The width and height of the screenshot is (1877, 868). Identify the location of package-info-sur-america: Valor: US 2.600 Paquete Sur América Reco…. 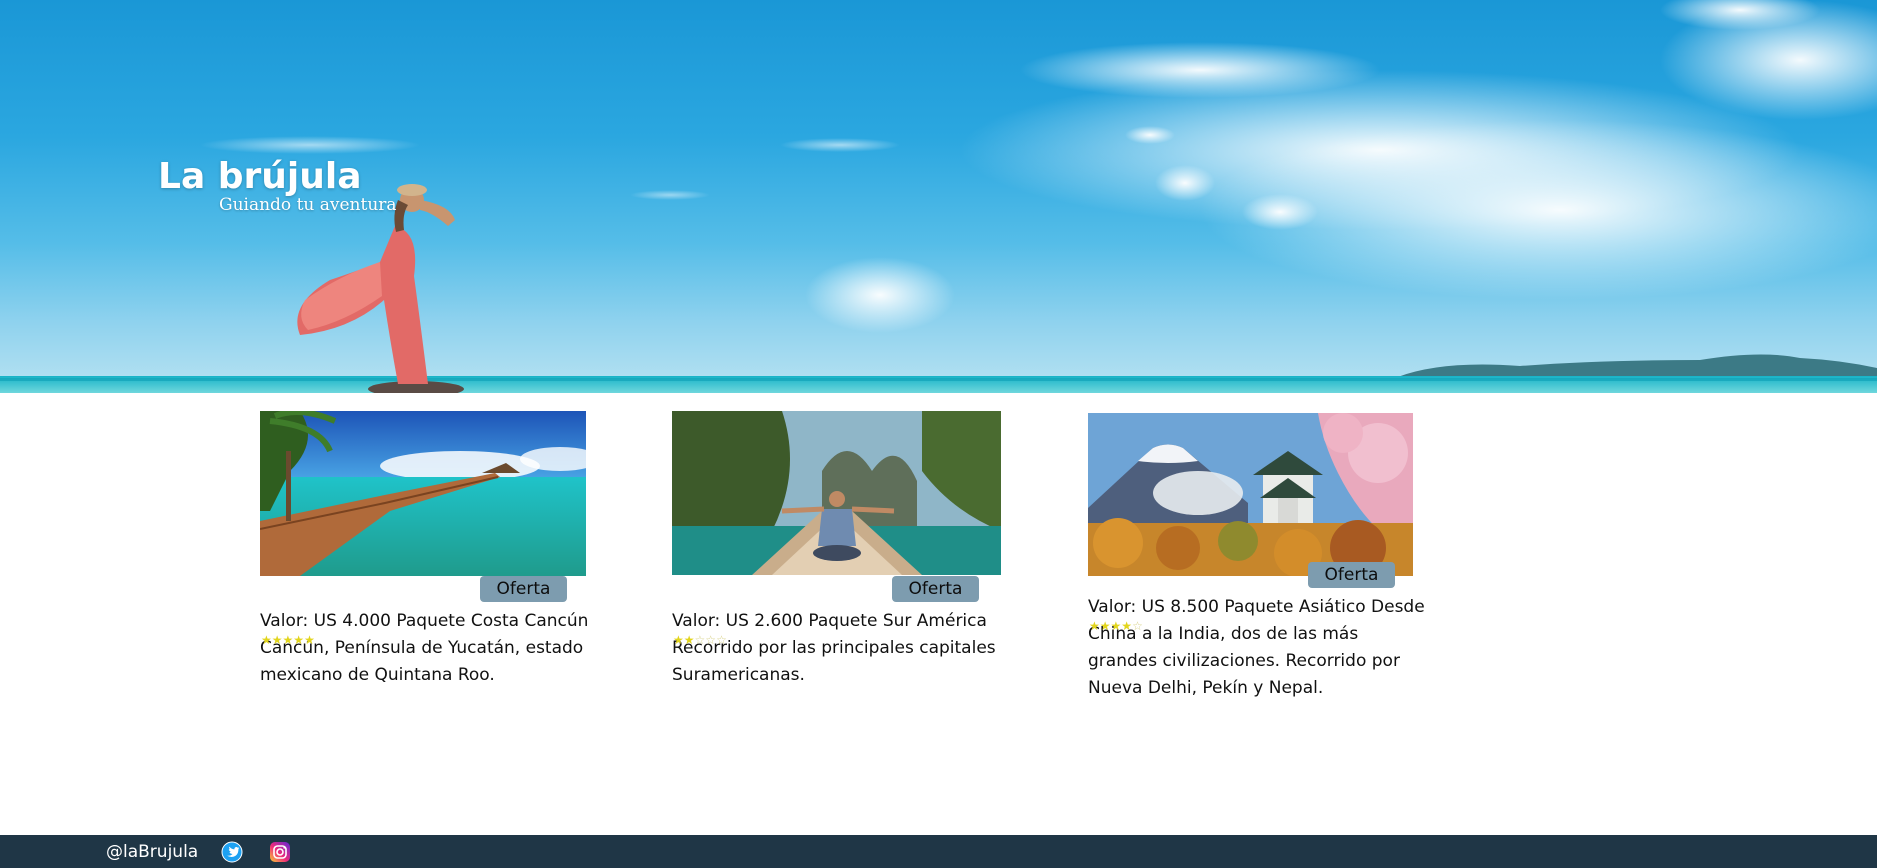
(842, 648).